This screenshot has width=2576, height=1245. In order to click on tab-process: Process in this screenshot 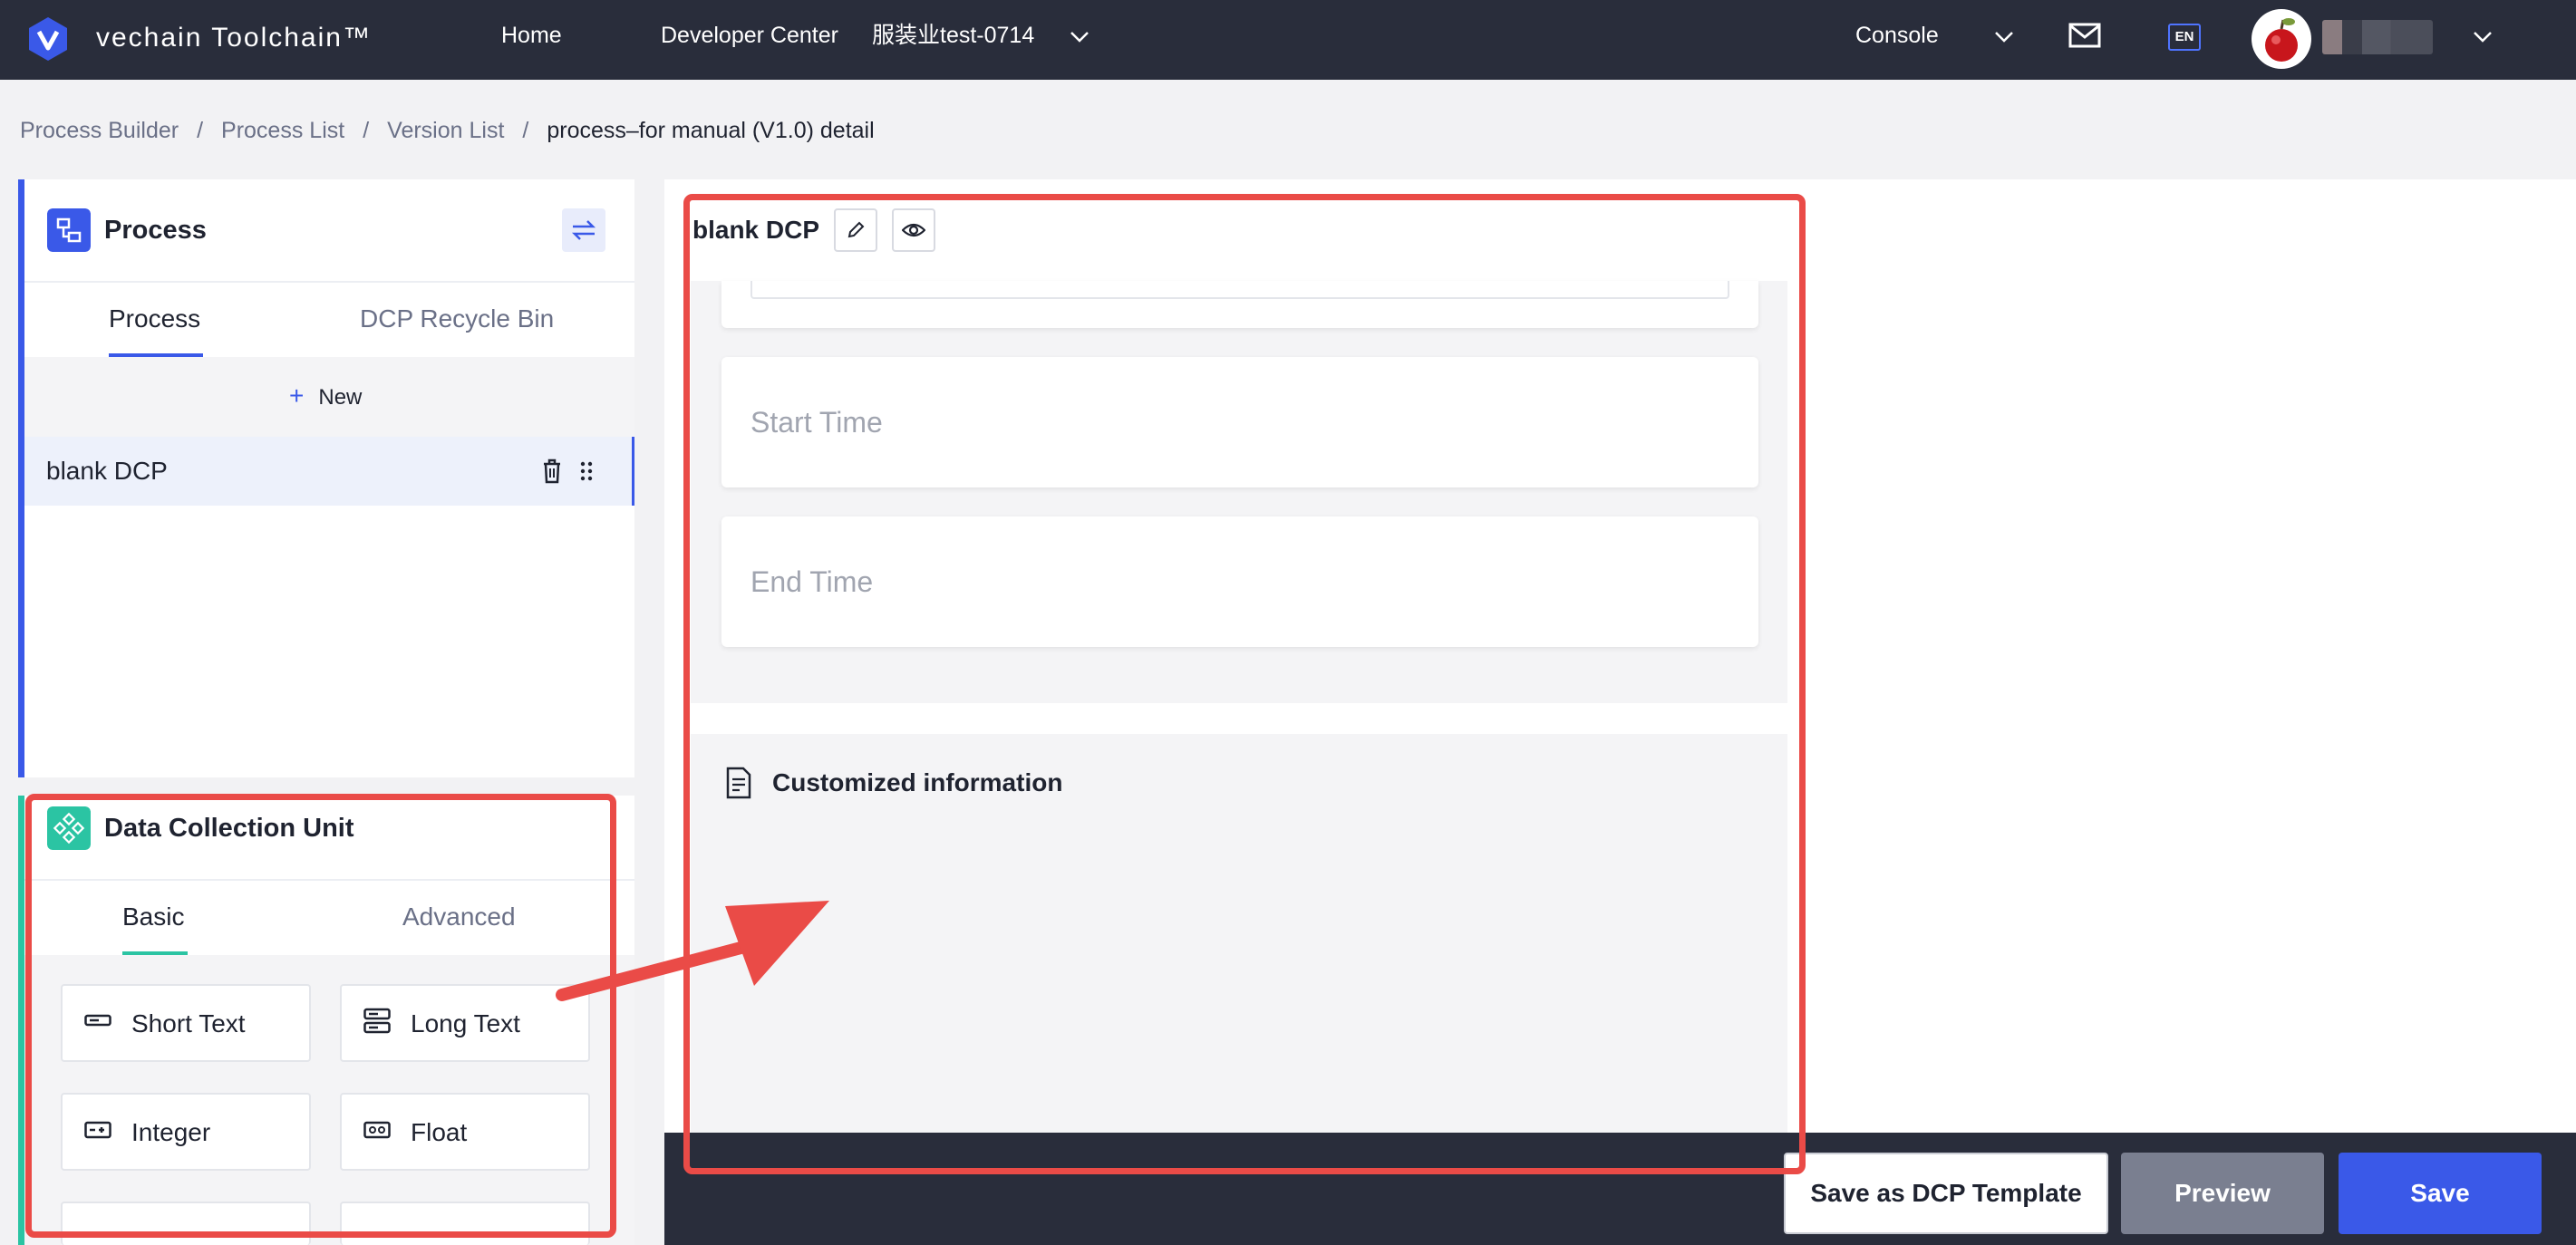, I will do `click(154, 319)`.